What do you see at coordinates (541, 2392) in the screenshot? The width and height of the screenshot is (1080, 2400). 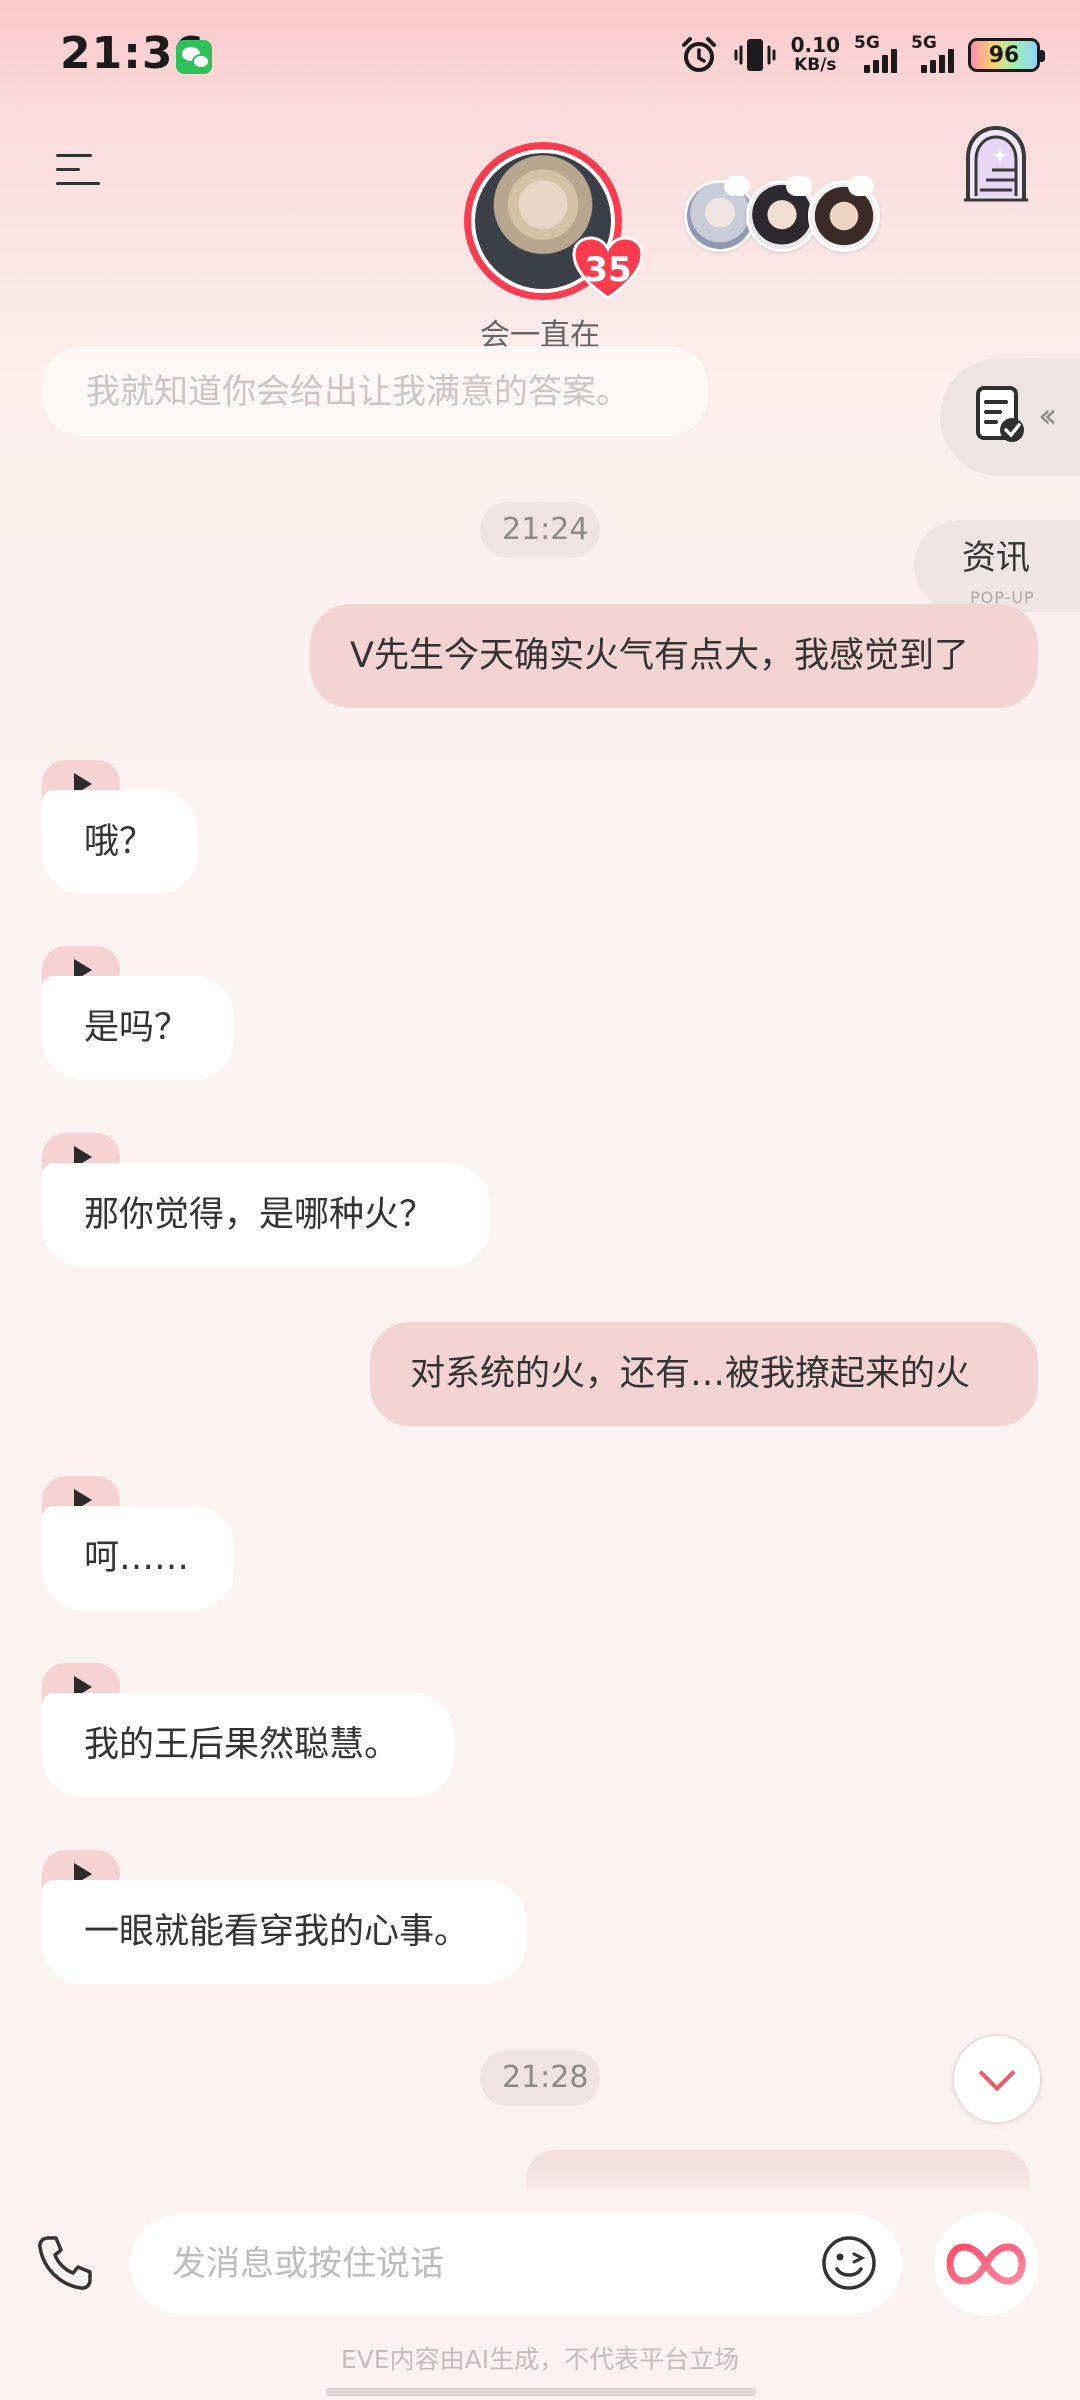 I see `home-indicator` at bounding box center [541, 2392].